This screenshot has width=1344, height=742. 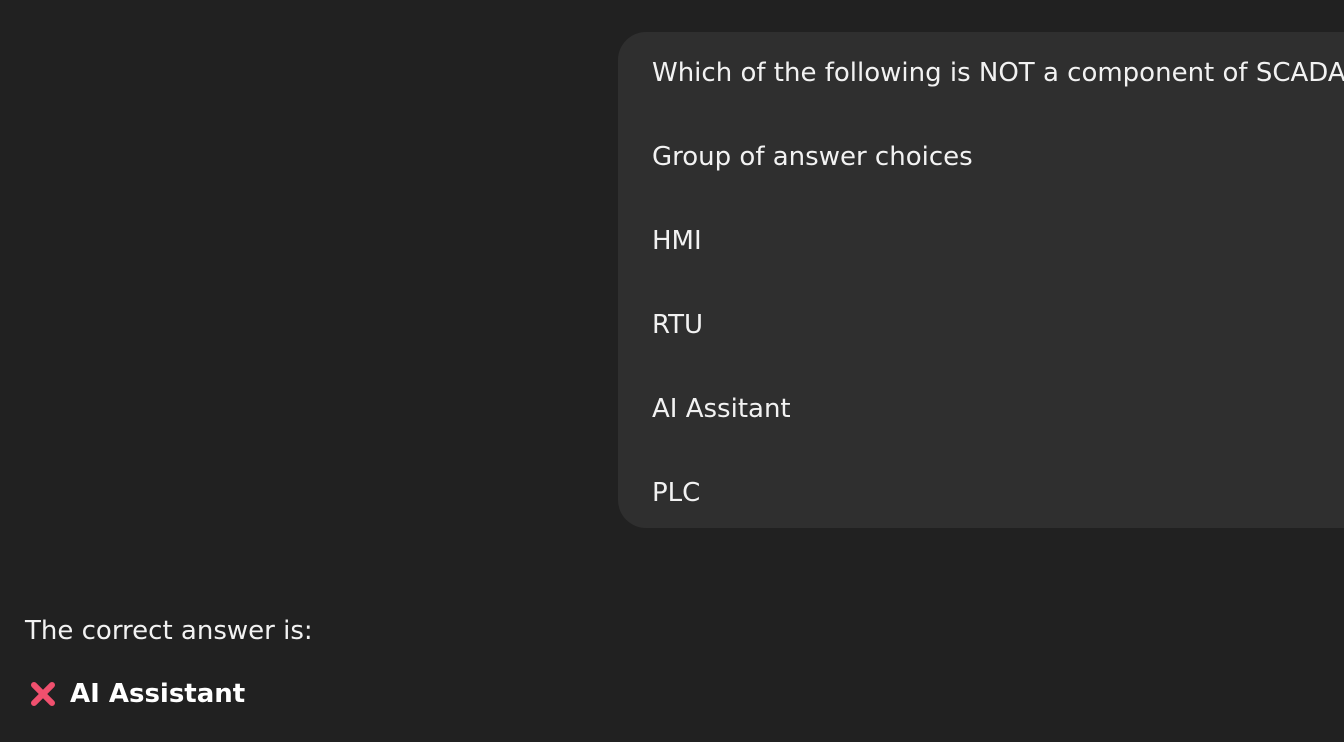 What do you see at coordinates (676, 493) in the screenshot?
I see `choice-plc: PLC` at bounding box center [676, 493].